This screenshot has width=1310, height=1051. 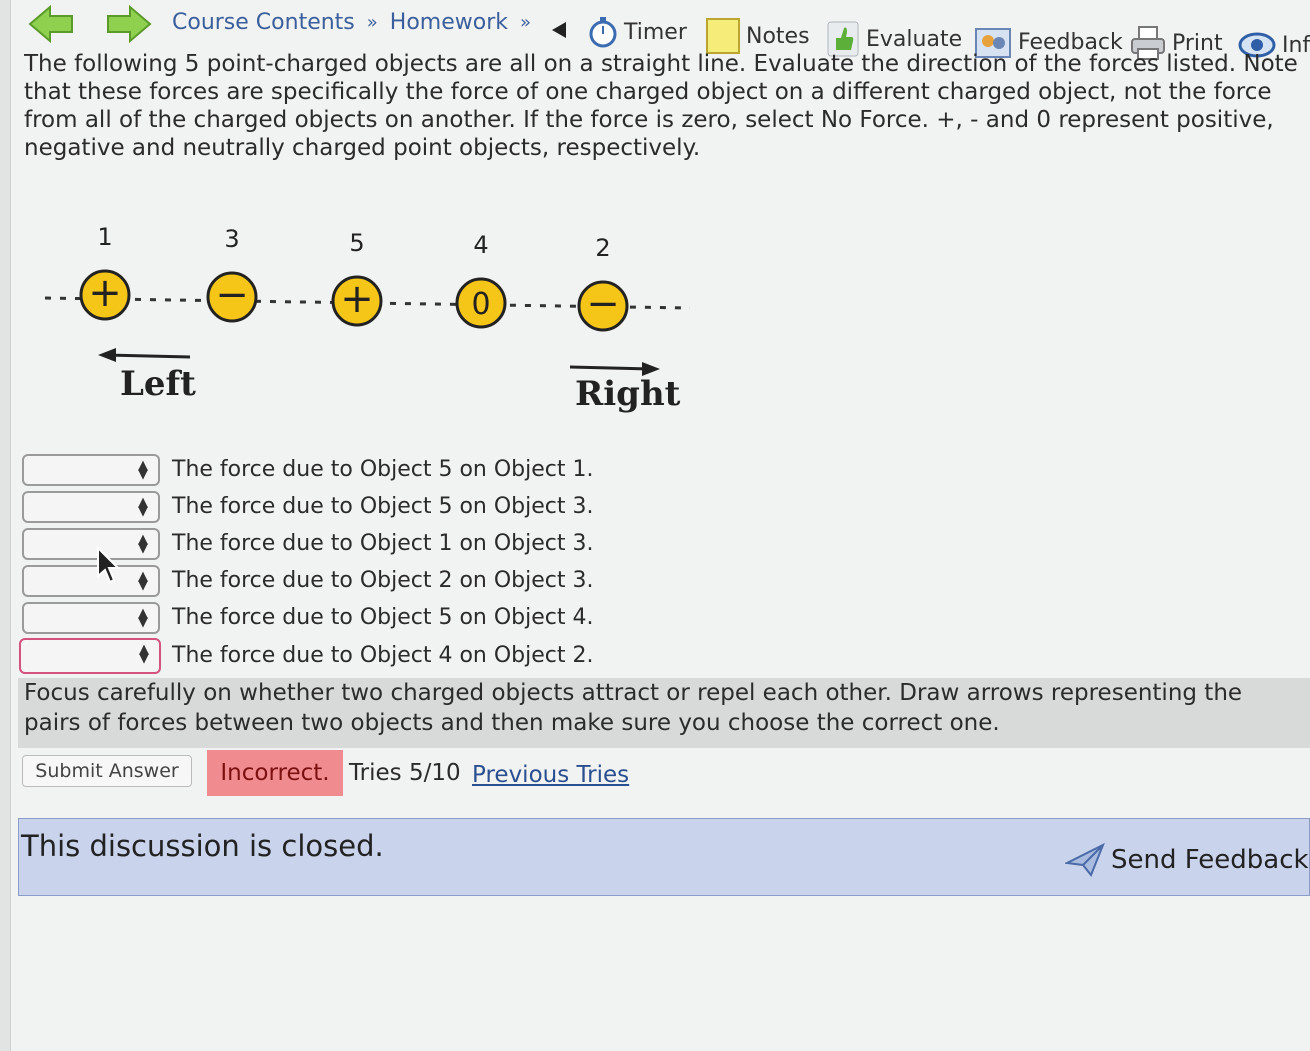 I want to click on question-row: ▲ ▼ The force due to Object 4 on Object 2., so click(x=340, y=656).